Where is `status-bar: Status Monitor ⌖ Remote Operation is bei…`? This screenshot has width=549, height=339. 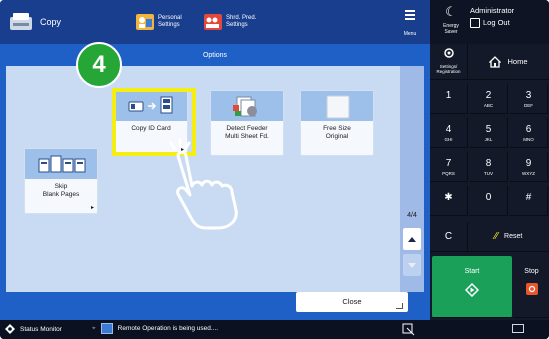 status-bar: Status Monitor ⌖ Remote Operation is bei… is located at coordinates (274, 329).